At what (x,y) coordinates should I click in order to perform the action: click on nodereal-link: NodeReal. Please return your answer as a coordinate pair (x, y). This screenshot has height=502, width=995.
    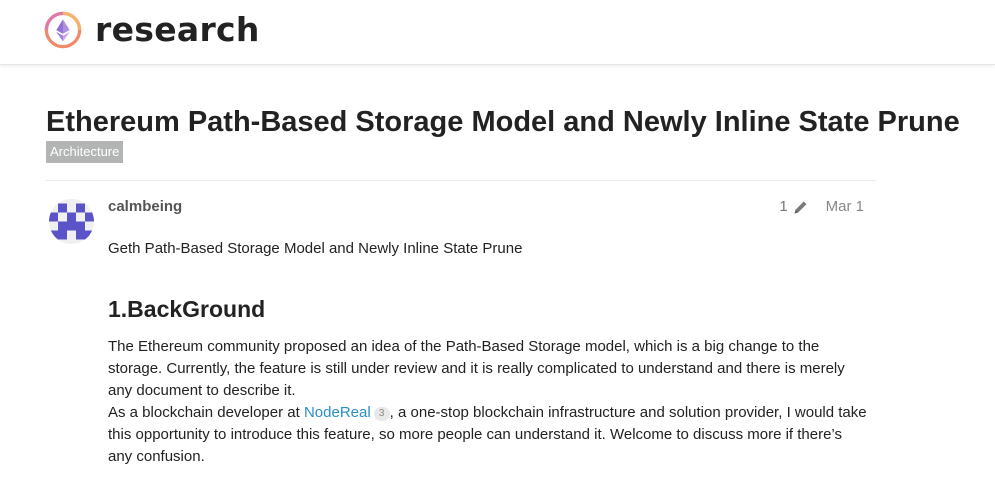
    Looking at the image, I should click on (337, 412).